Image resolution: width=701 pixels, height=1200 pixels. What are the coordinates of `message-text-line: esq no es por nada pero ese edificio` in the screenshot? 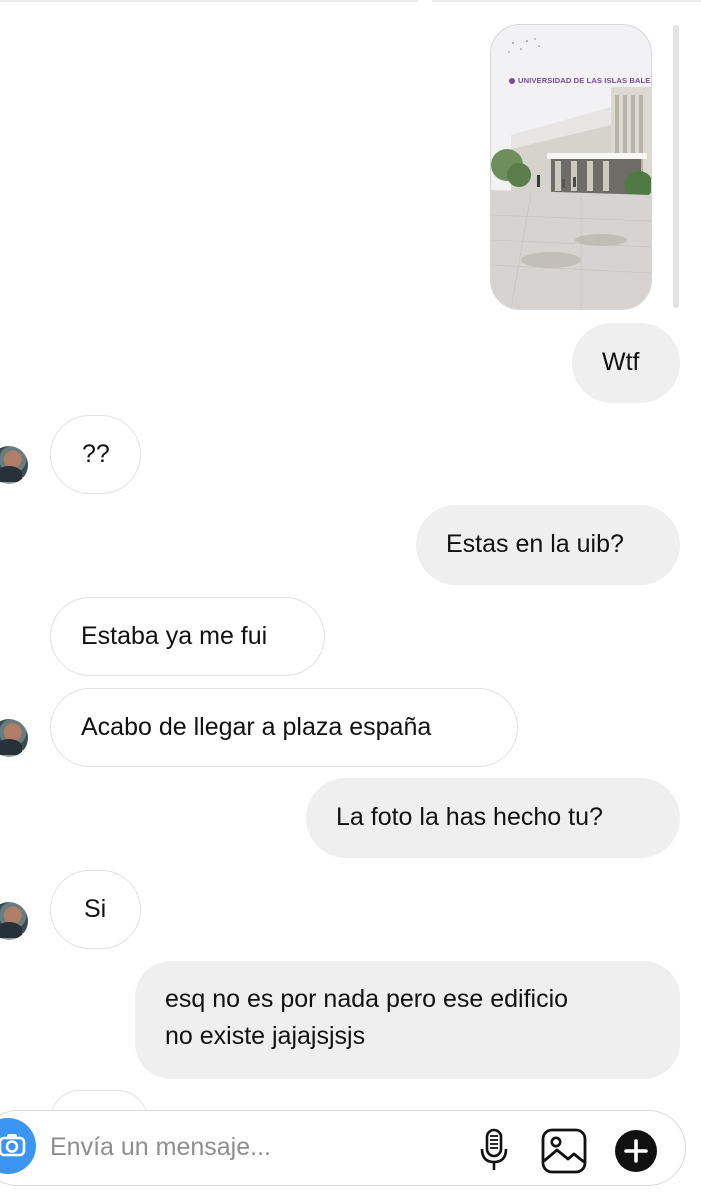 It's located at (367, 999).